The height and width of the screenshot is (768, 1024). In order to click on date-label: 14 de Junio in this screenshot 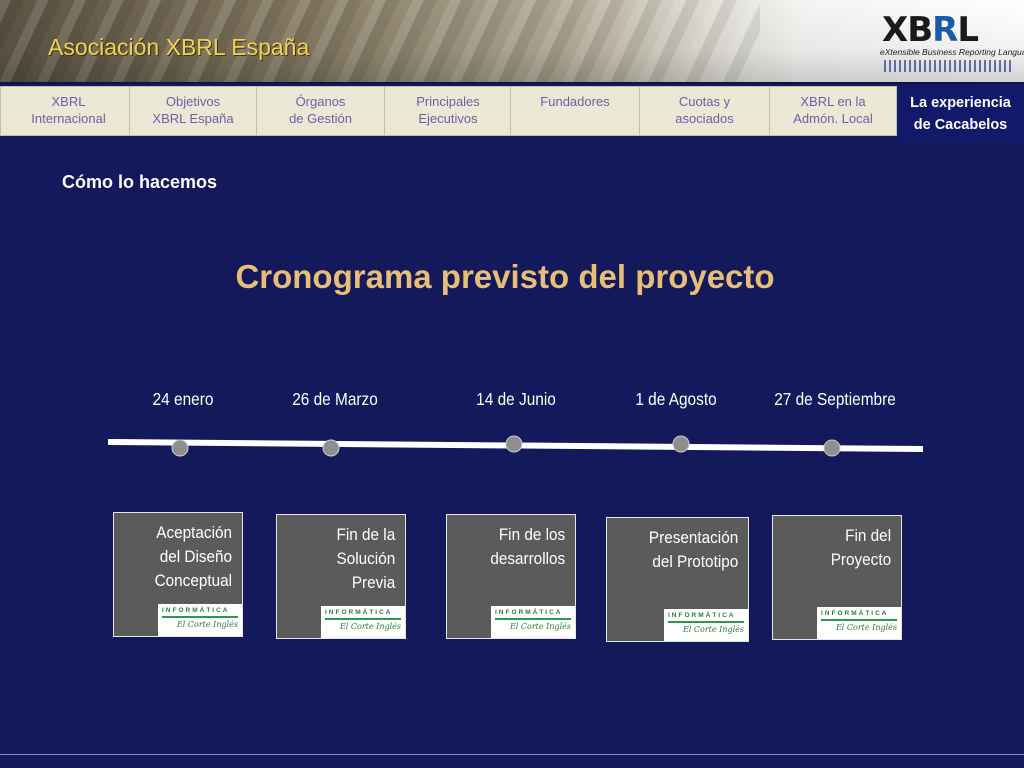, I will do `click(516, 399)`.